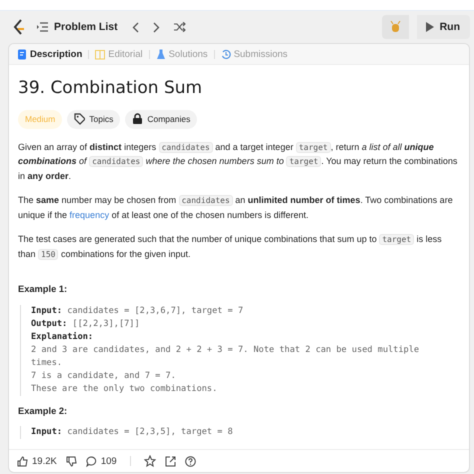  Describe the element at coordinates (161, 119) in the screenshot. I see `companies-button: Companies` at that location.